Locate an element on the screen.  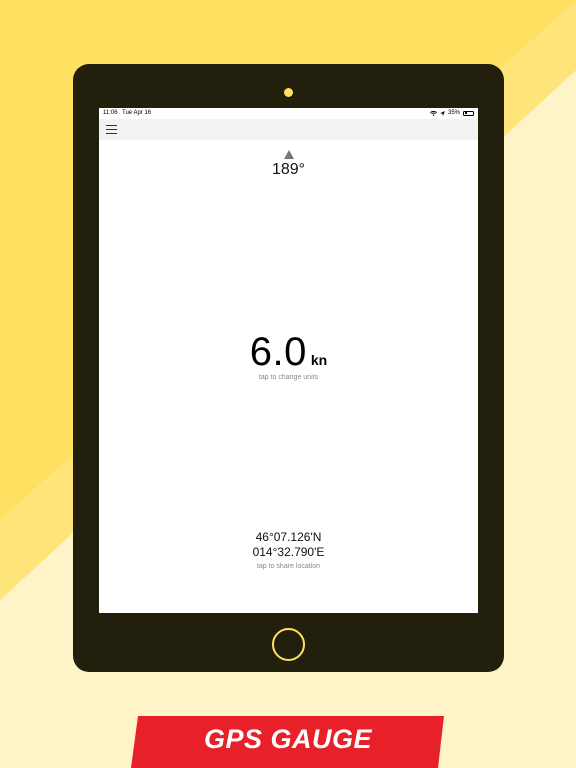
status-indicators: 35% is located at coordinates (452, 113).